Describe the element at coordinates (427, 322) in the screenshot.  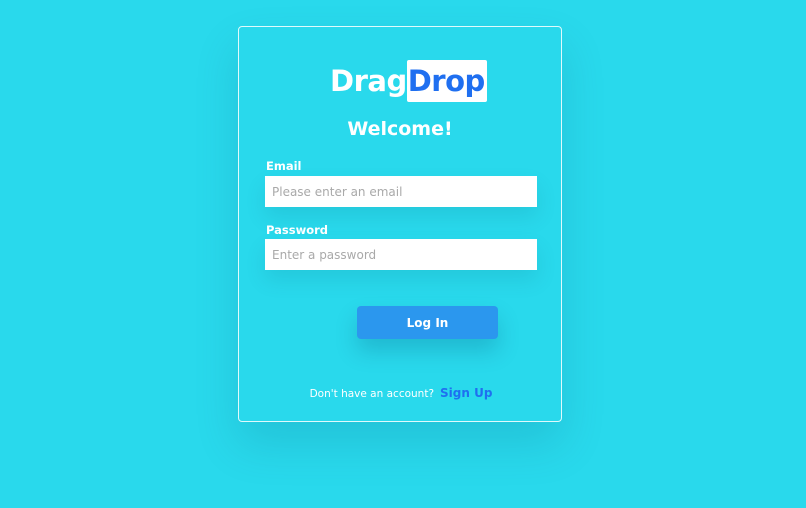
I see `login-button: Log In` at that location.